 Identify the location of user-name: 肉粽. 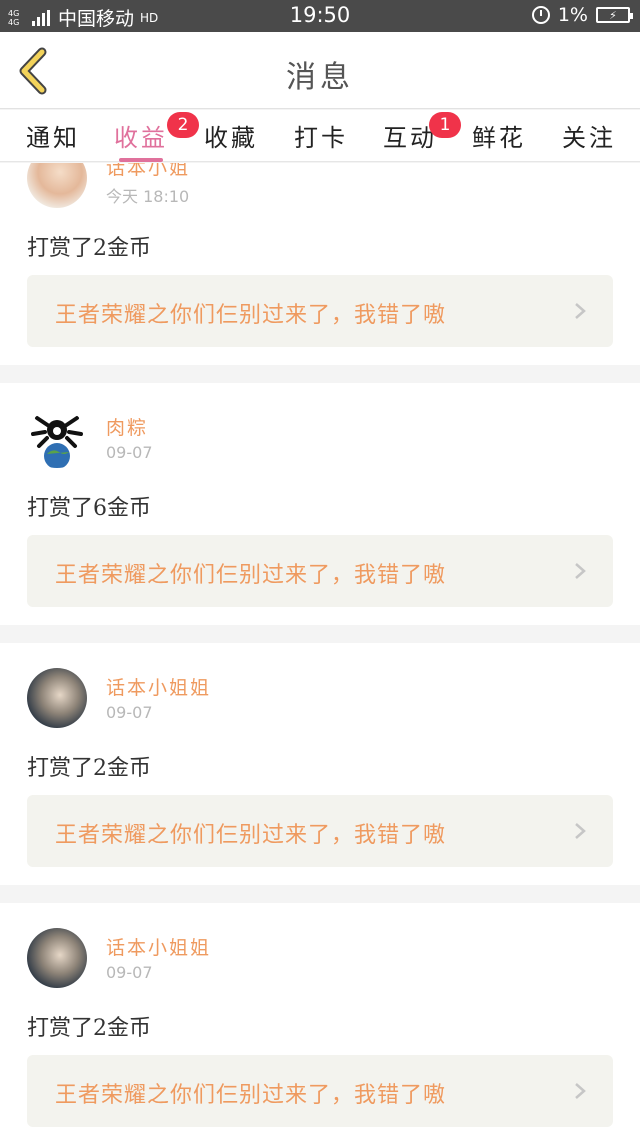
(127, 426).